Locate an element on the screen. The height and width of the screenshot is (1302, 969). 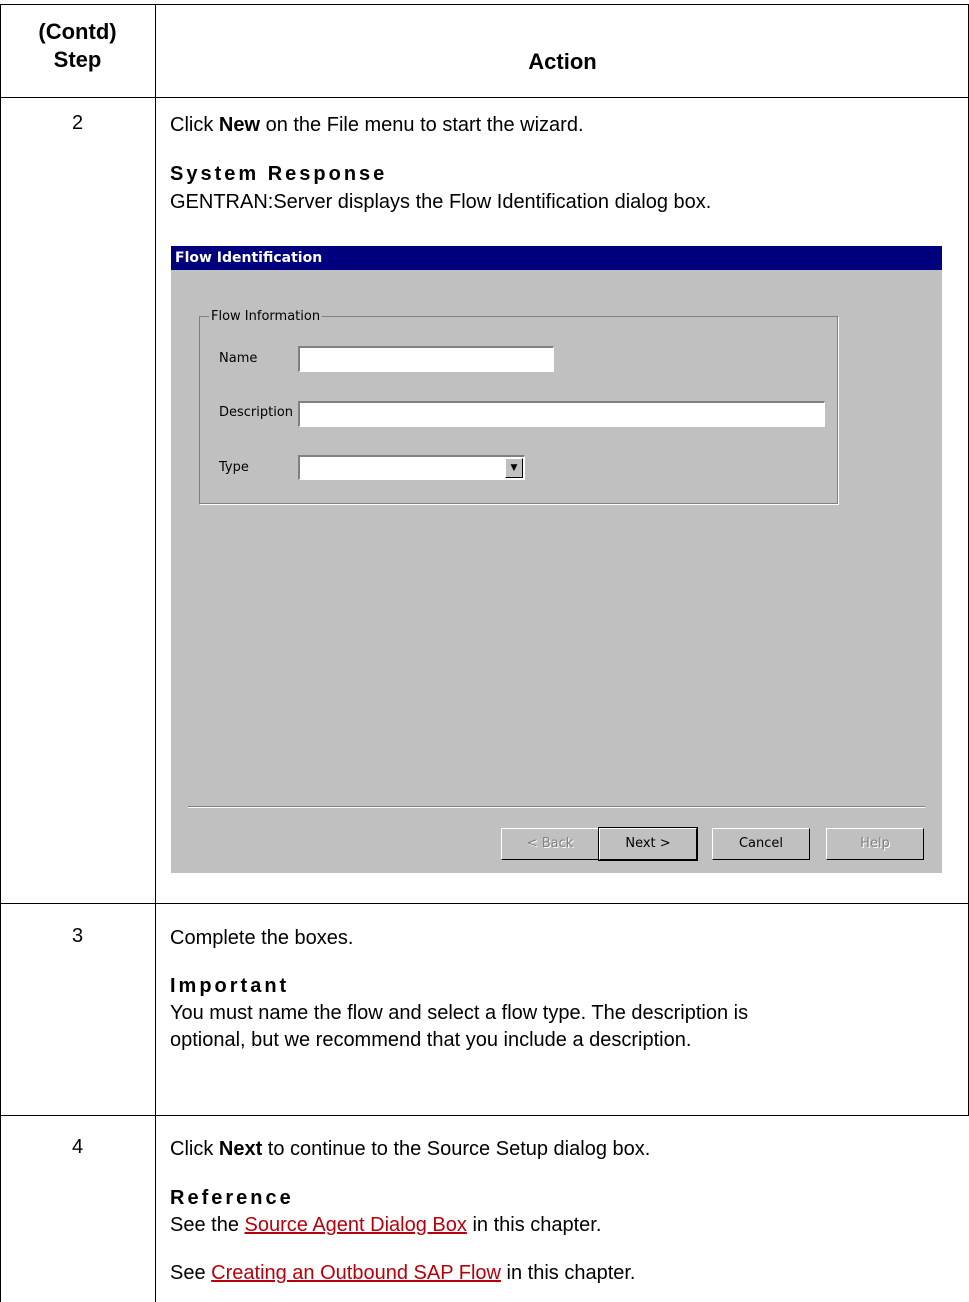
flow-information-label: Flow Information is located at coordinates (266, 316).